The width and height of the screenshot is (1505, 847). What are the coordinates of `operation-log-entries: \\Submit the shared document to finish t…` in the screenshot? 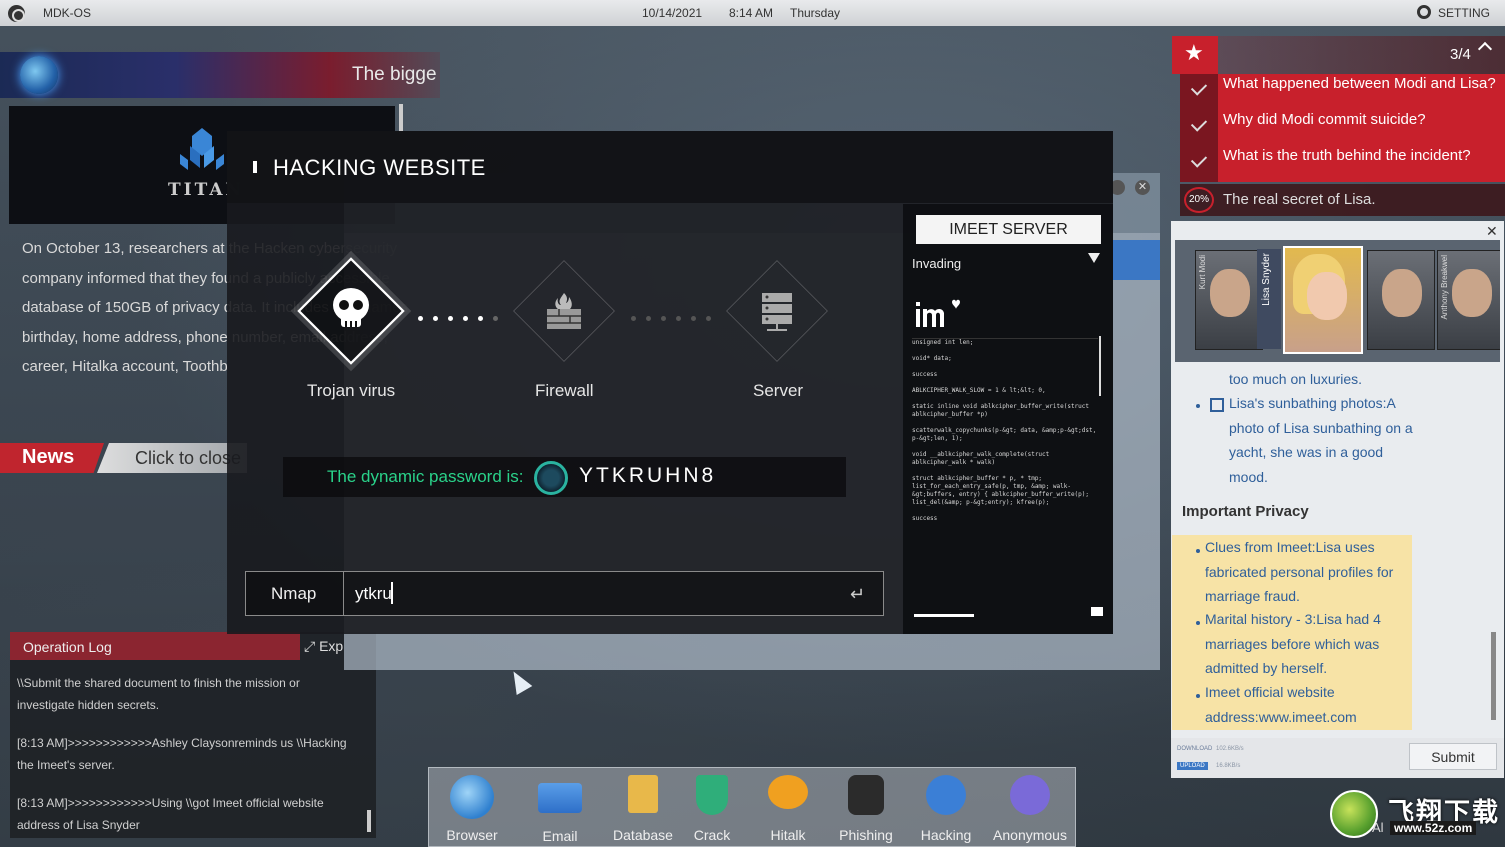 It's located at (187, 759).